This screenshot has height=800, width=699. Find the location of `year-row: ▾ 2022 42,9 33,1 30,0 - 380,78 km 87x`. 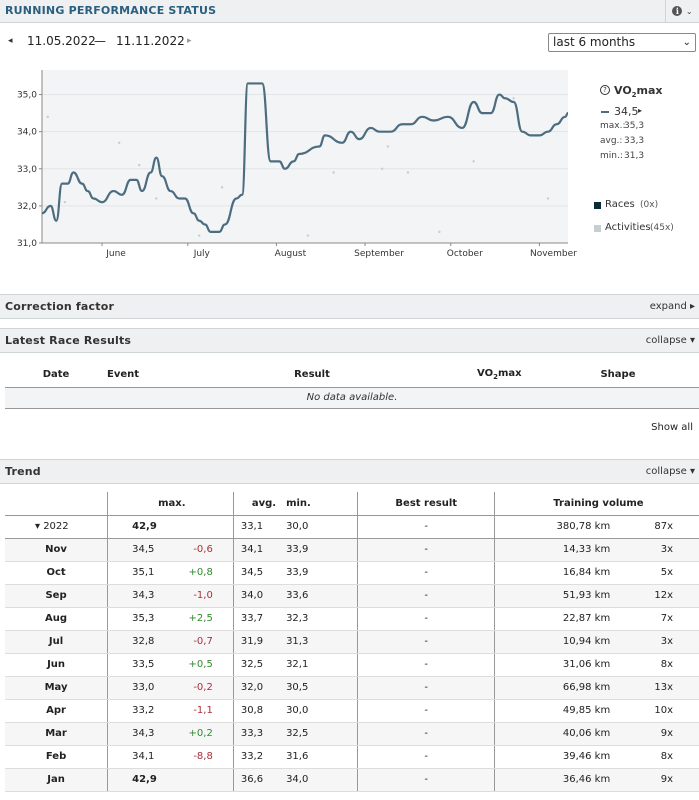

year-row: ▾ 2022 42,9 33,1 30,0 - 380,78 km 87x is located at coordinates (352, 527).